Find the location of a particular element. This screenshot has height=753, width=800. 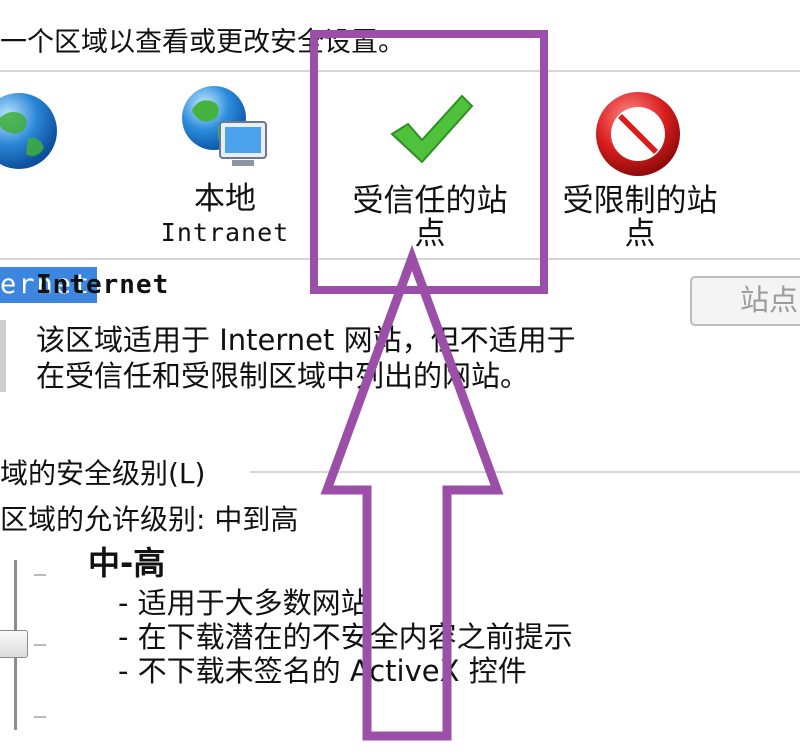

security-slider-thumb is located at coordinates (14, 644).